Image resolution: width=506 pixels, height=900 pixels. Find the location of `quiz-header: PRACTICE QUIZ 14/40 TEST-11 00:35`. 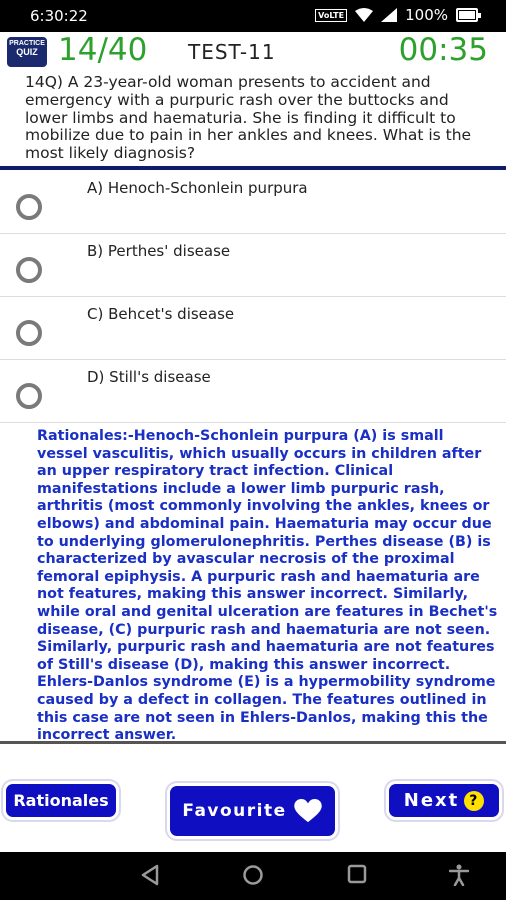

quiz-header: PRACTICE QUIZ 14/40 TEST-11 00:35 is located at coordinates (253, 51).